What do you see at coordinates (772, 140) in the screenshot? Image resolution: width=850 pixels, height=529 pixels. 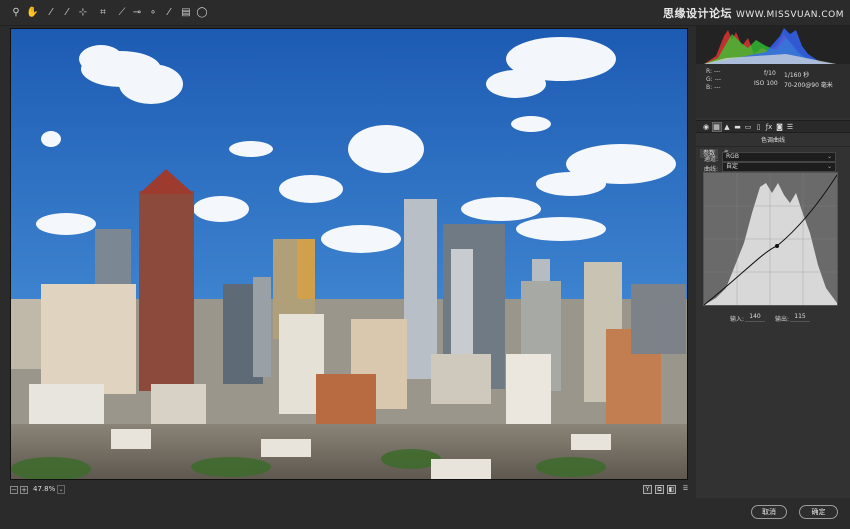 I see `panel-title: 色调曲线` at bounding box center [772, 140].